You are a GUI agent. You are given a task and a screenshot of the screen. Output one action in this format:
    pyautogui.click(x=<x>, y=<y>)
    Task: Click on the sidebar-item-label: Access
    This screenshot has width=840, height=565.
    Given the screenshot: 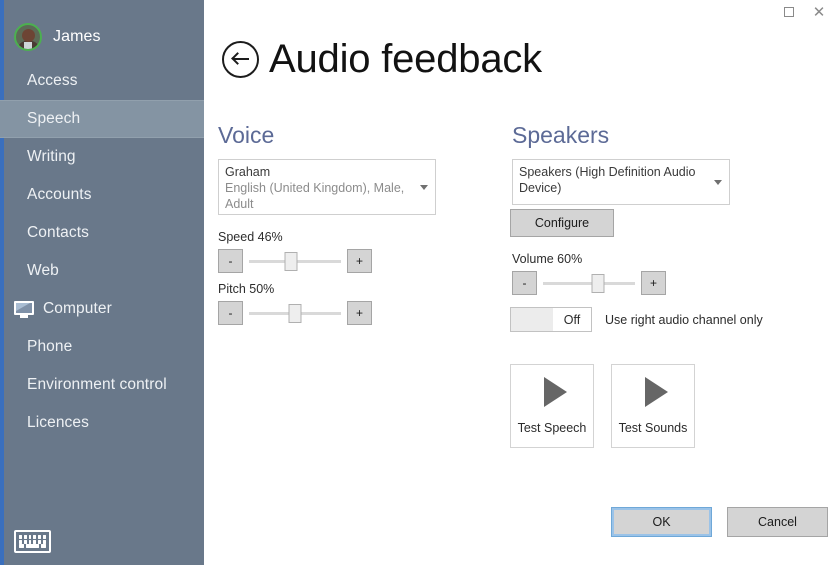 What is the action you would take?
    pyautogui.click(x=52, y=80)
    